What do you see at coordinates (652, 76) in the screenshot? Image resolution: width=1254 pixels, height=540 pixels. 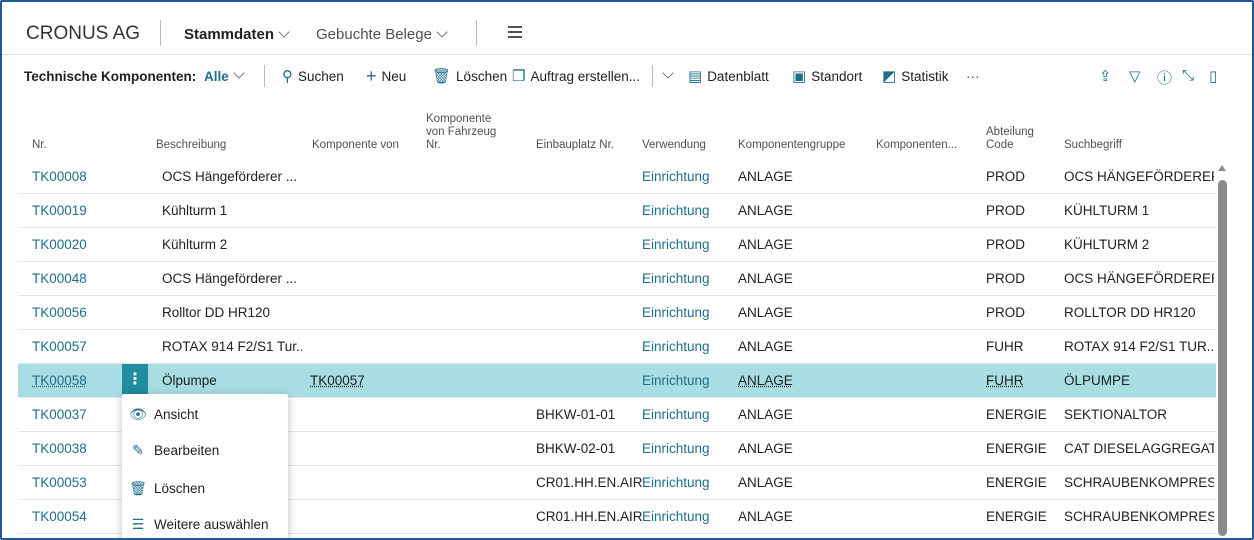 I see `action-divider` at bounding box center [652, 76].